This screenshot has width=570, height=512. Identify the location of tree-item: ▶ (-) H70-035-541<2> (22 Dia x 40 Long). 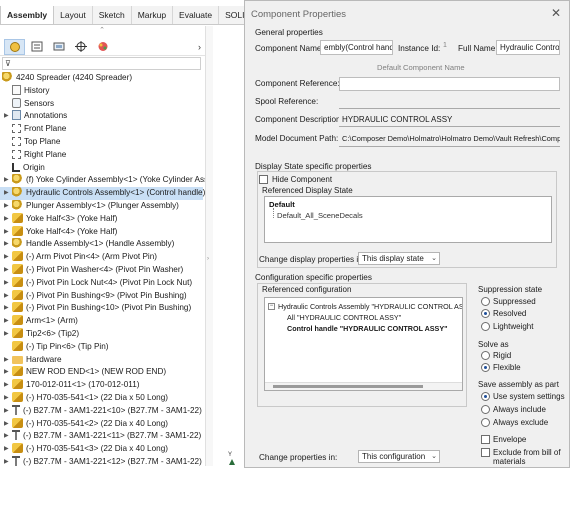
(86, 424).